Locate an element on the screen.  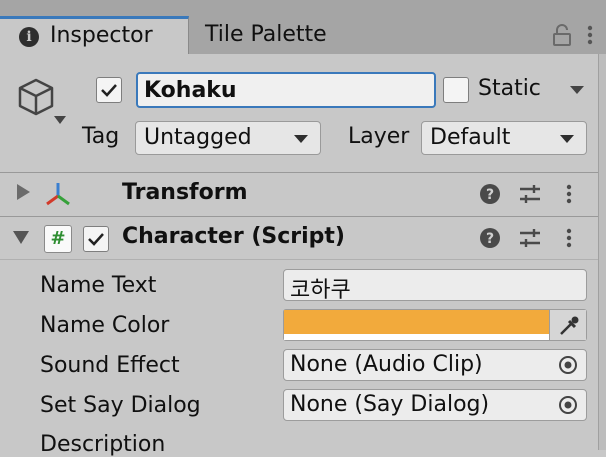
lock-icon is located at coordinates (562, 35).